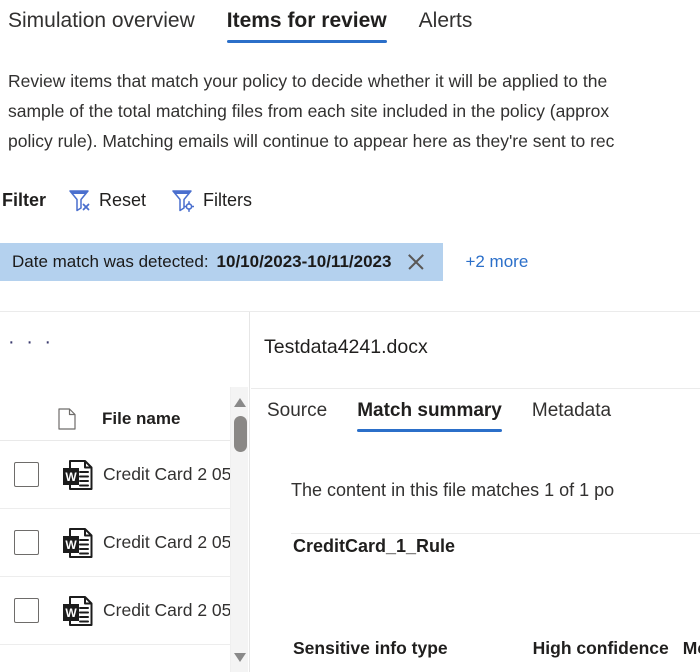 Image resolution: width=700 pixels, height=672 pixels. What do you see at coordinates (374, 546) in the screenshot?
I see `rule-name-heading: CreditCard_1_Rule` at bounding box center [374, 546].